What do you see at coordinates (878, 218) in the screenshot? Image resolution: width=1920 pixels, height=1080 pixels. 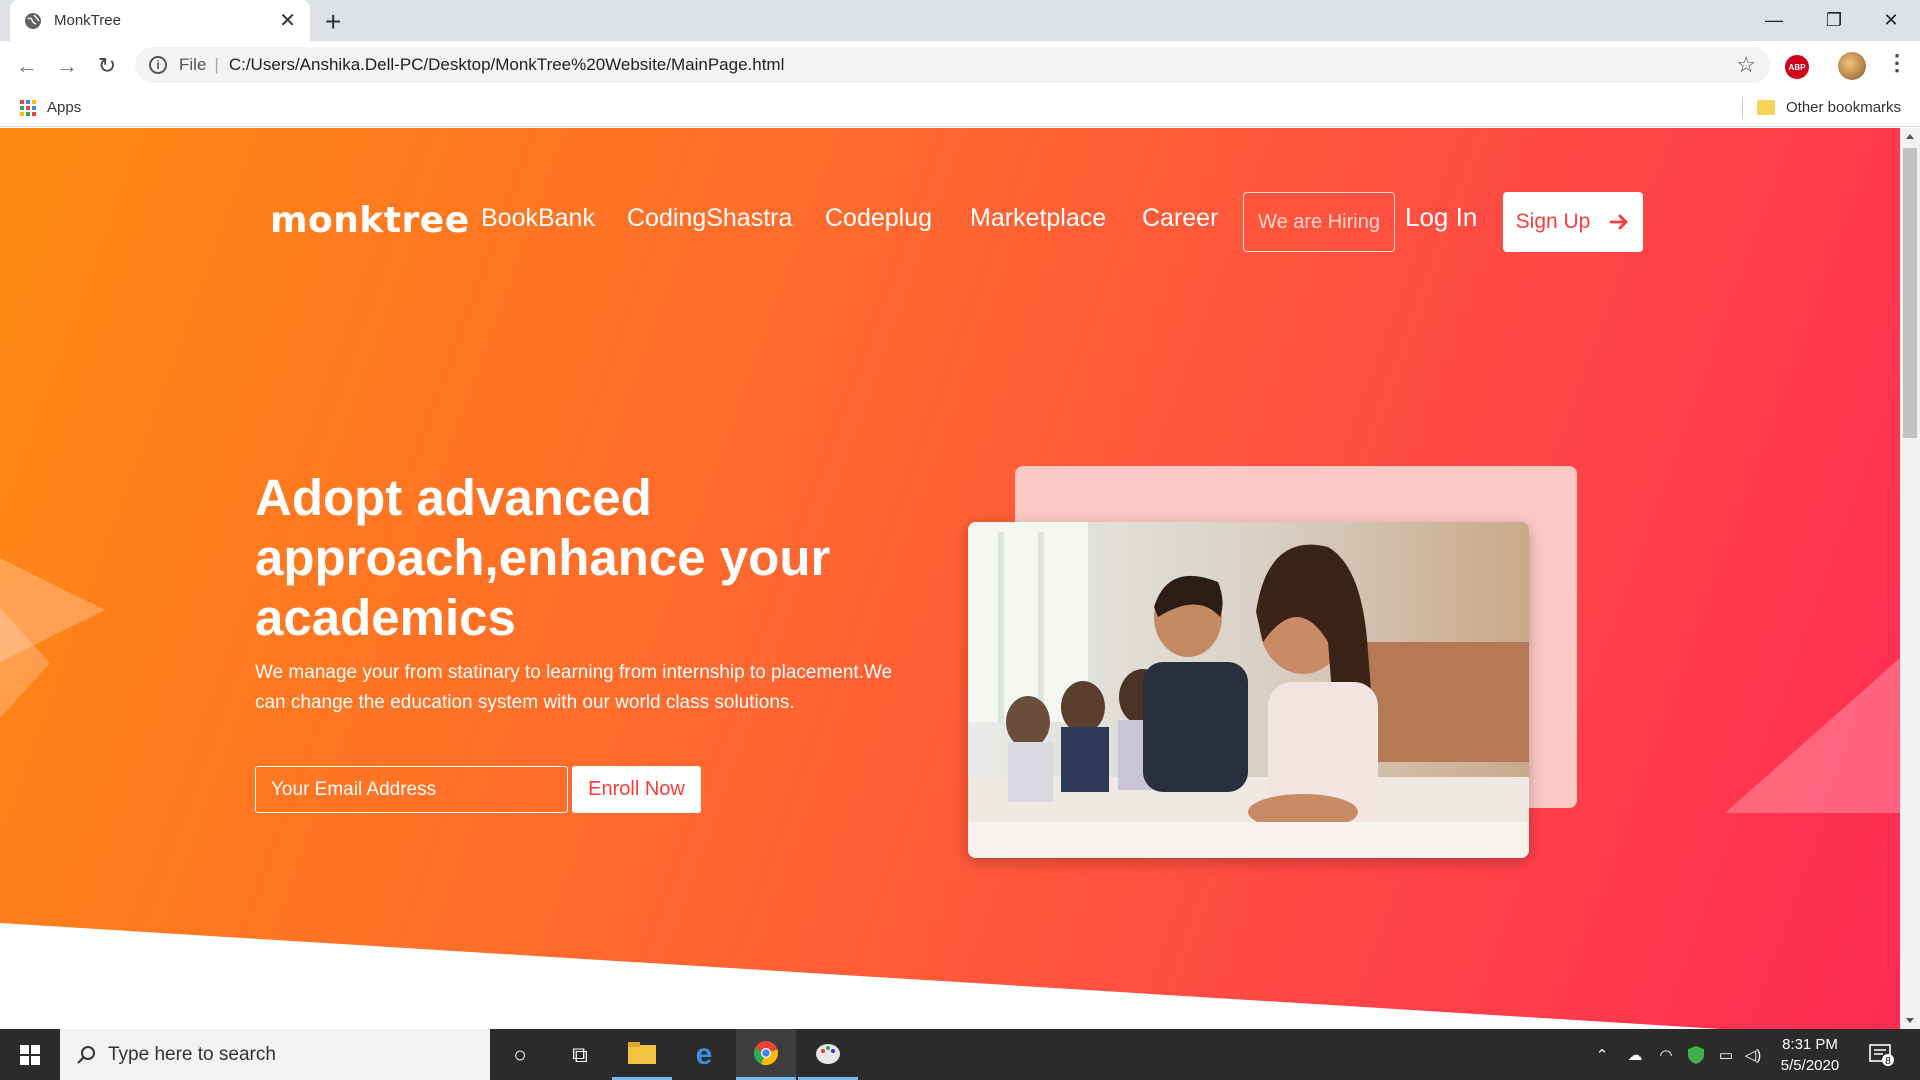 I see `nav-link-codeplug: Codeplug` at bounding box center [878, 218].